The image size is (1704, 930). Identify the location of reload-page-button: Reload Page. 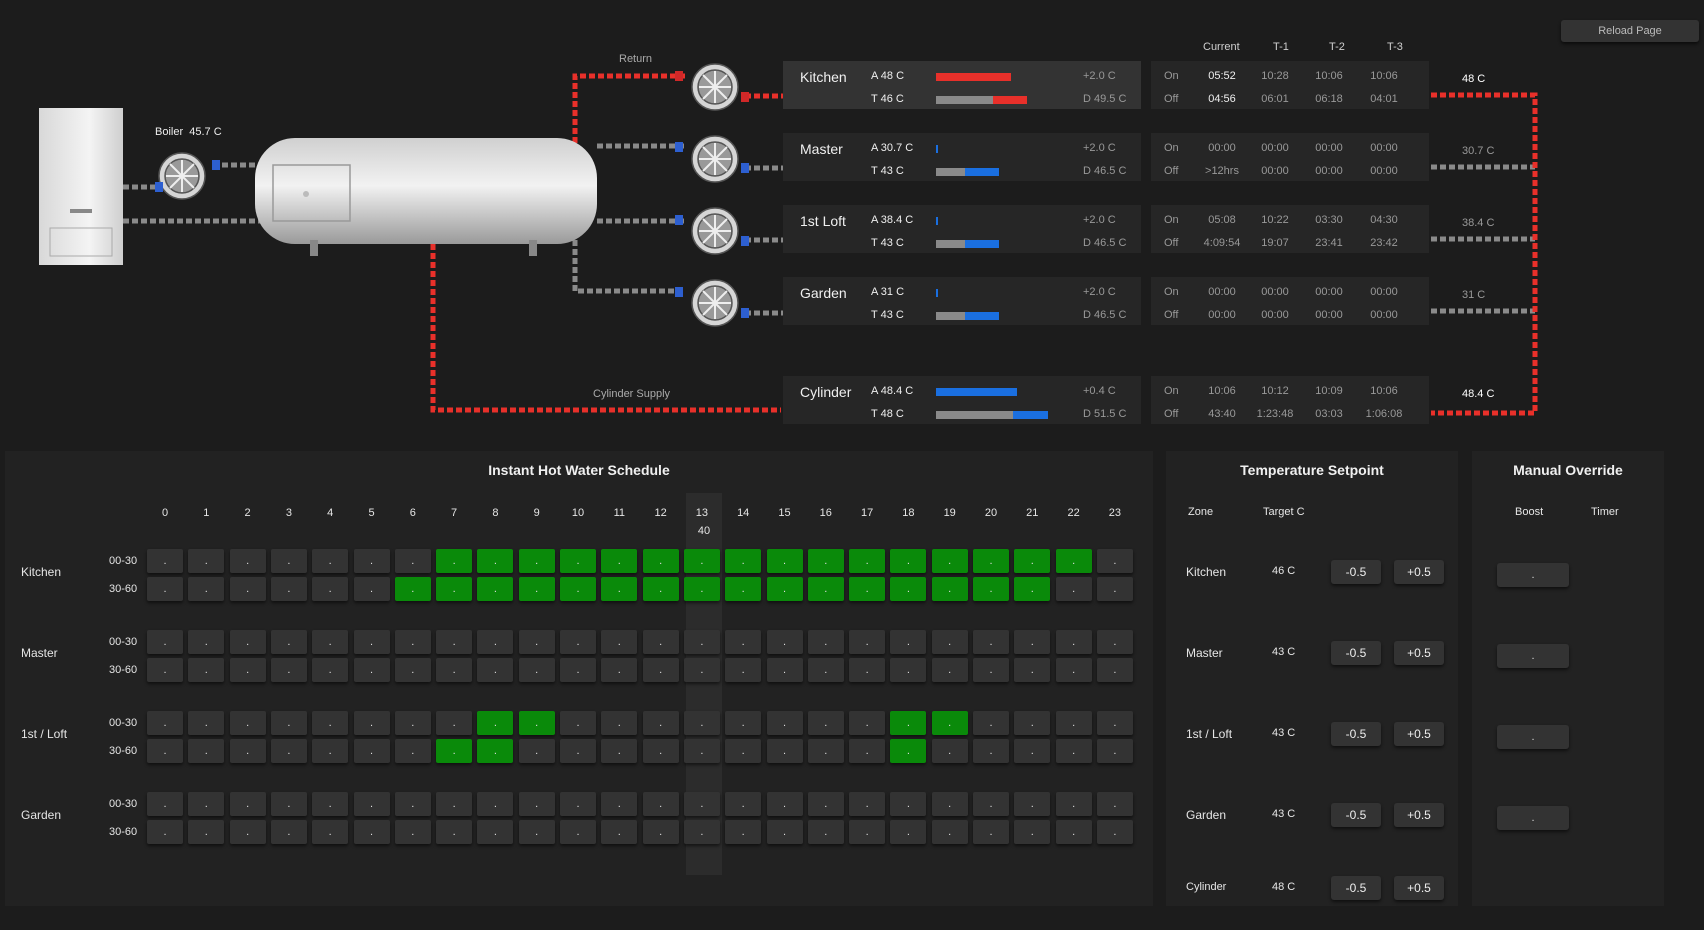
(1630, 31).